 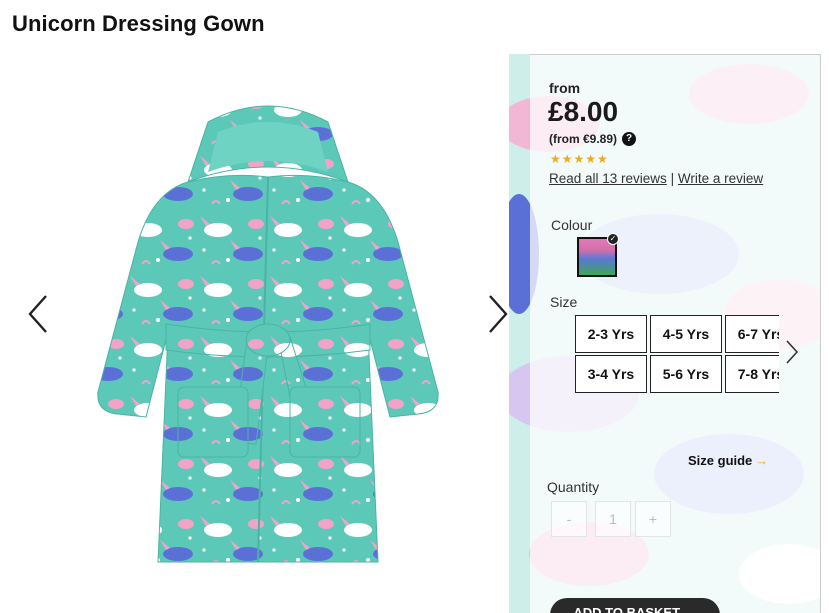 I want to click on arrow-right-icon: →, so click(x=762, y=460).